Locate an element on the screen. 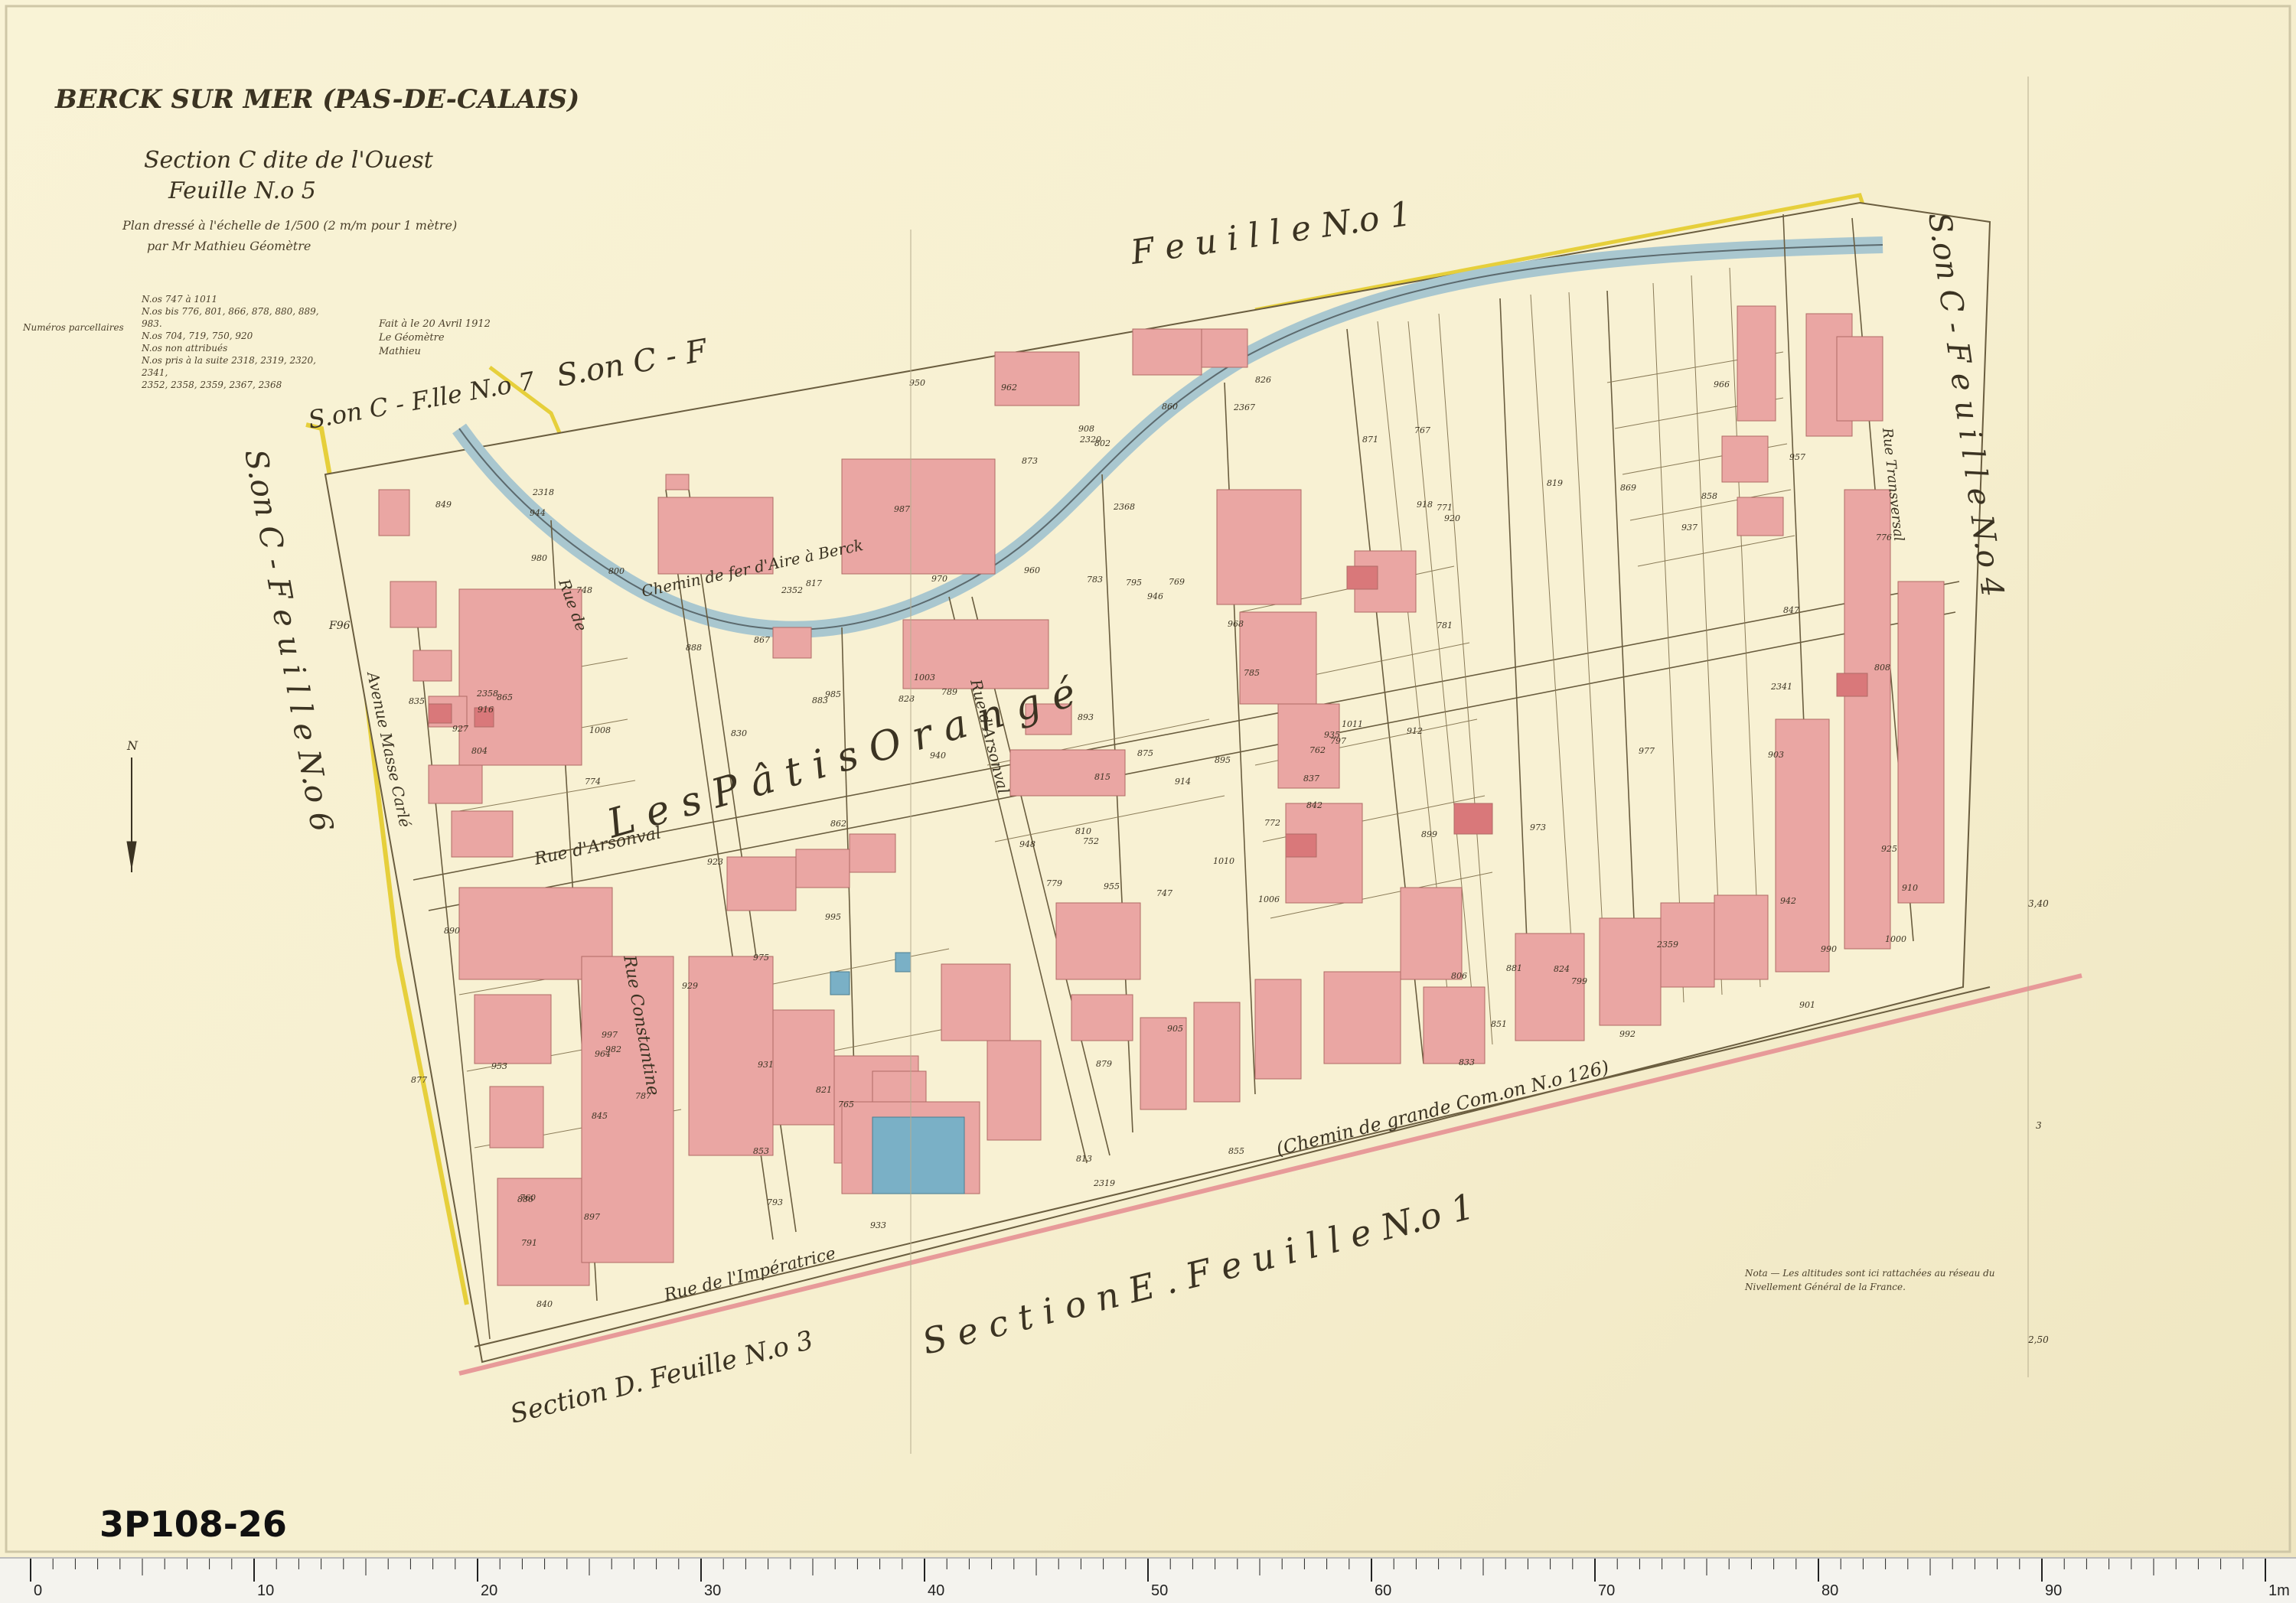  parcel-number: 869 is located at coordinates (1628, 488).